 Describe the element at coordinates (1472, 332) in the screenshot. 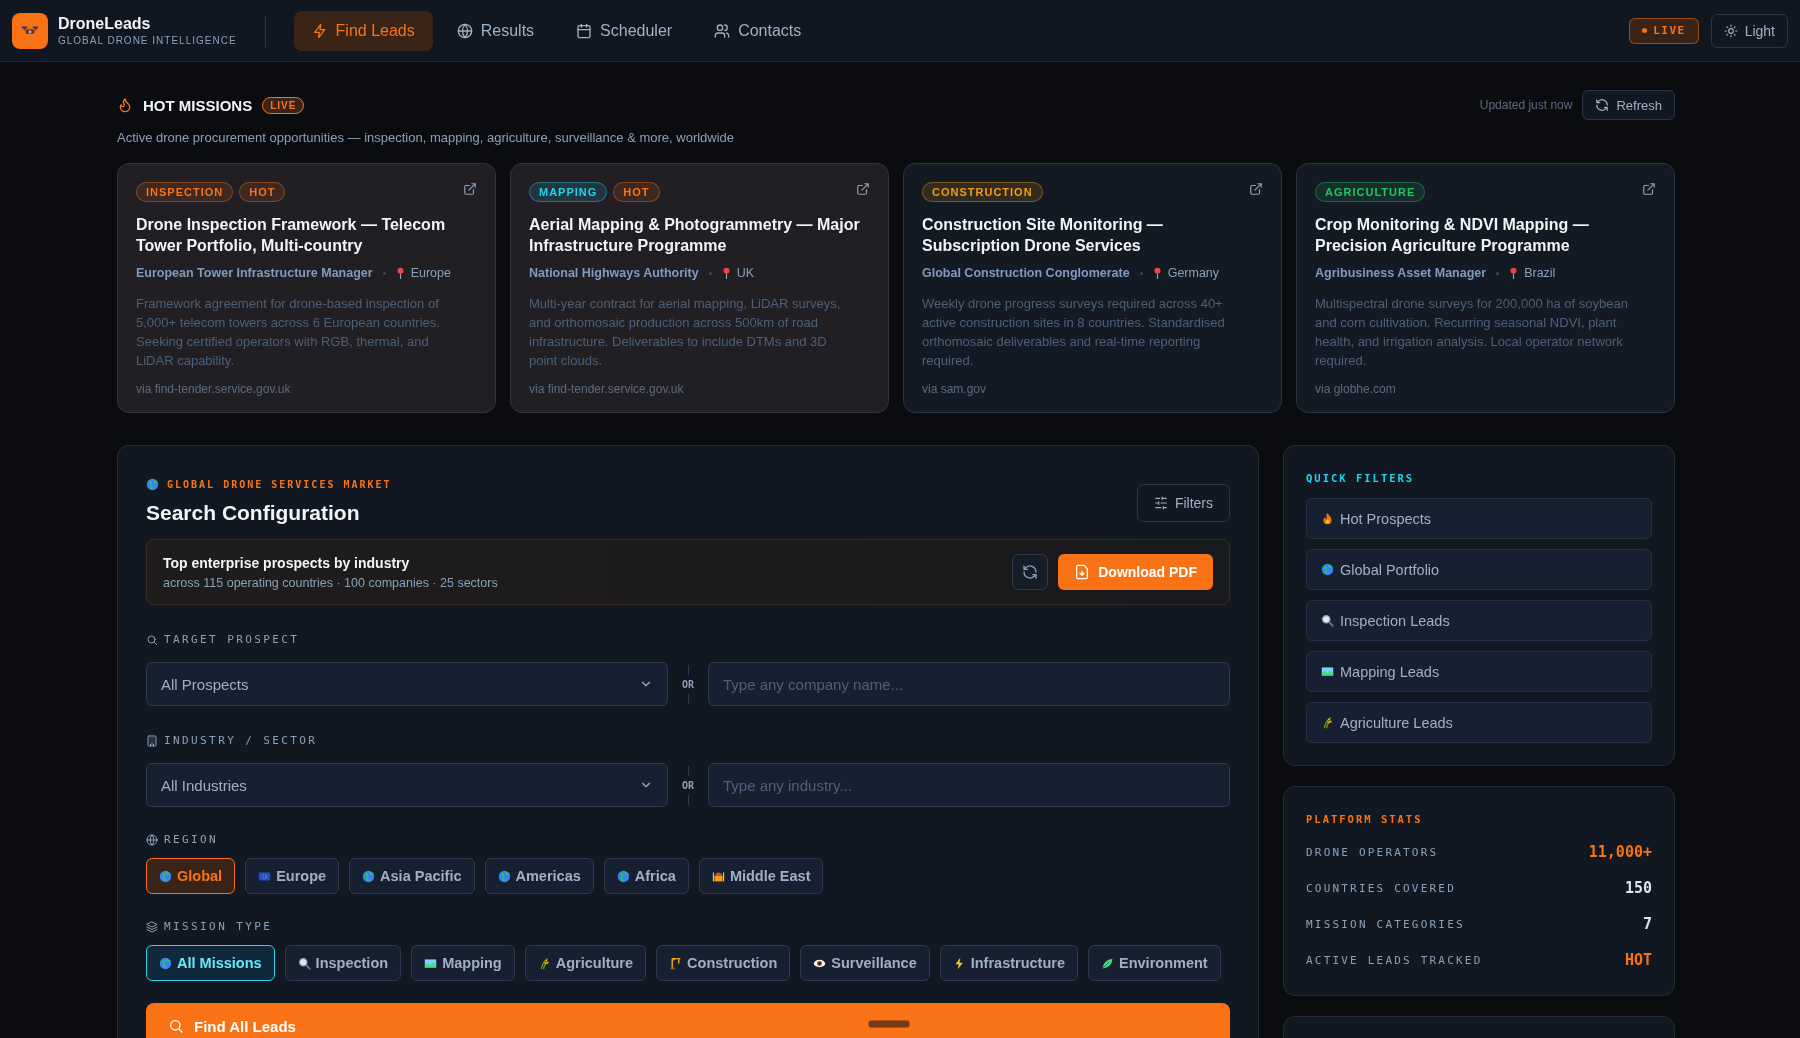

I see `mission-description: Multispectral drone surveys for 200,000 ha of soybean and corn cultivation. Recurring seasonal NDVI, plant health, and irrigation analysis. Local operator network required.` at that location.